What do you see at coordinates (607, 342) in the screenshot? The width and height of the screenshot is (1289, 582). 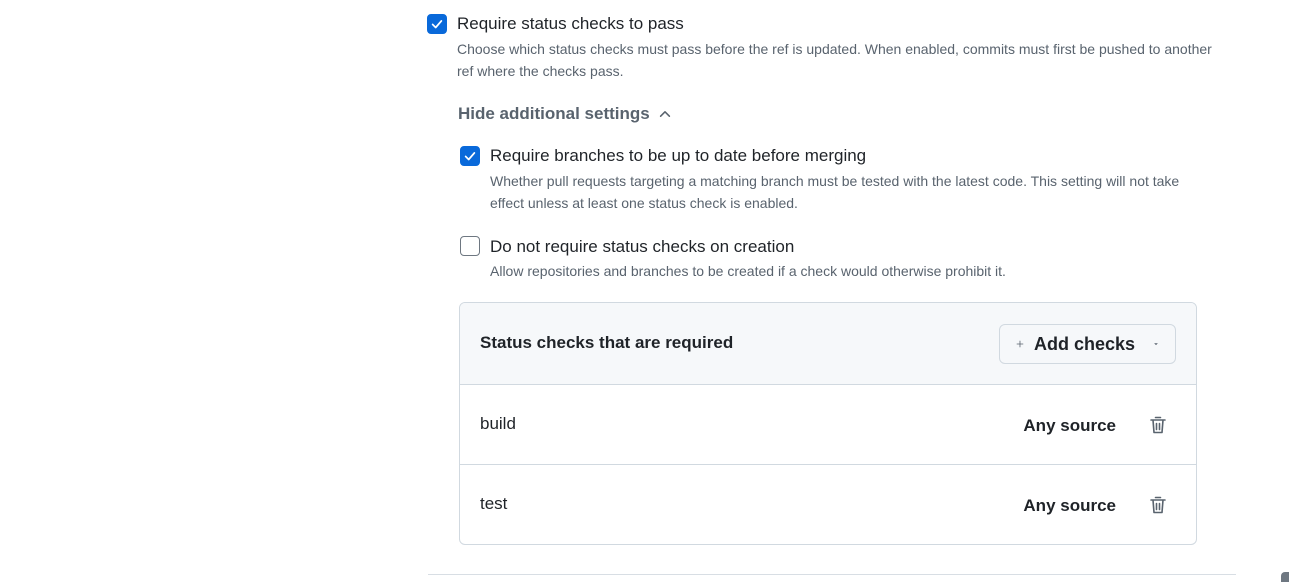 I see `required-checks-title: Status checks that are required` at bounding box center [607, 342].